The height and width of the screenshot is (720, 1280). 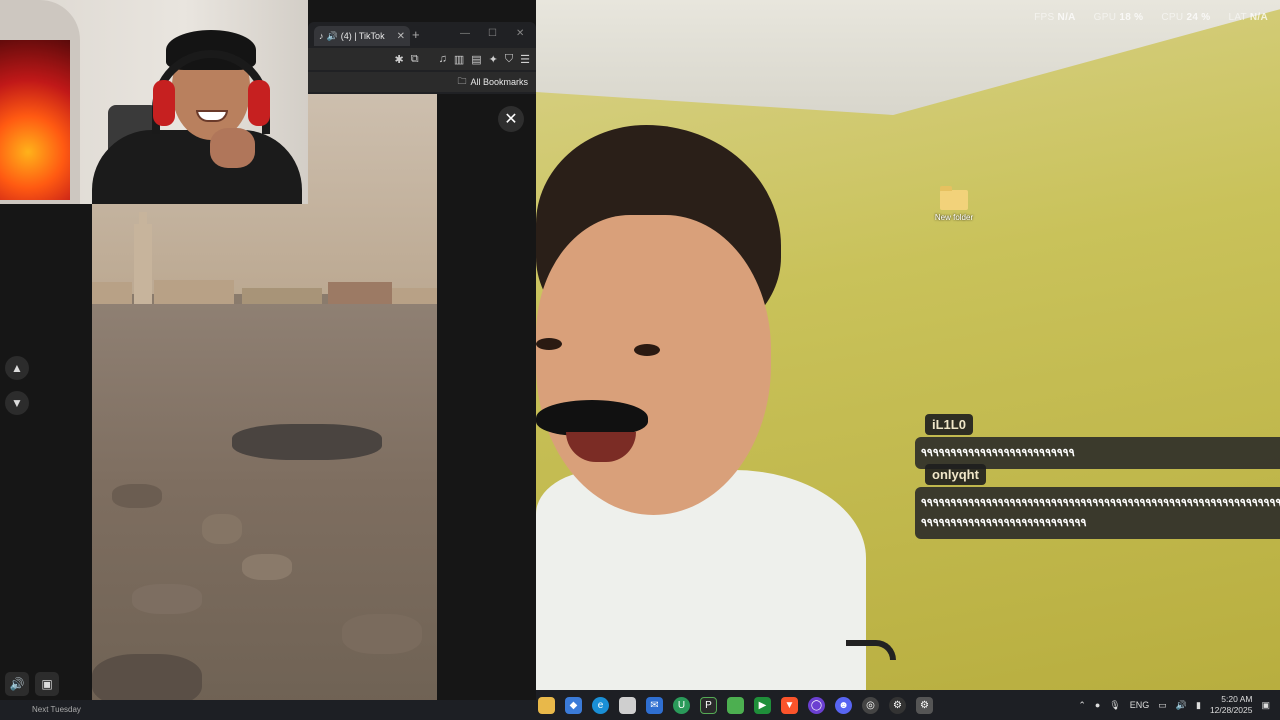 What do you see at coordinates (924, 705) in the screenshot?
I see `settings-icon: ⚙` at bounding box center [924, 705].